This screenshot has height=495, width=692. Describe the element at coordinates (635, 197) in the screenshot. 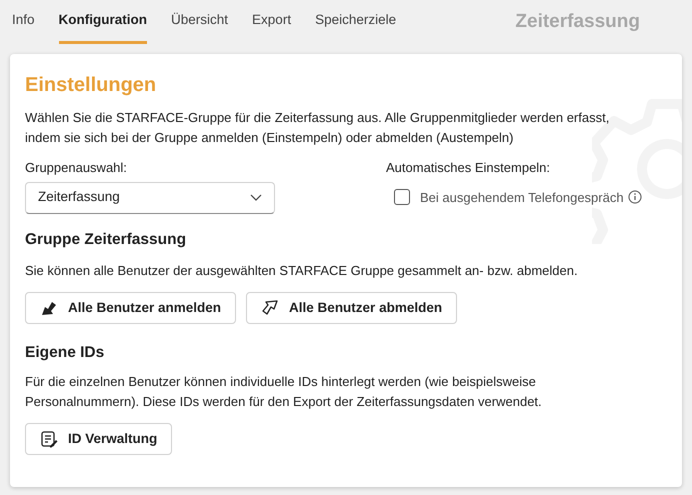

I see `info-icon` at that location.